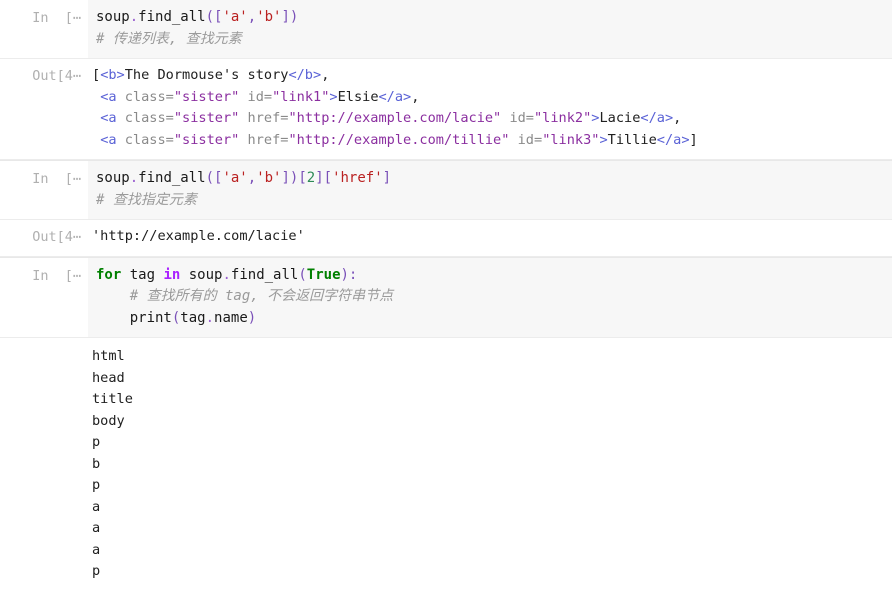 This screenshot has height=591, width=892. I want to click on code-line: soup.find_all(['a','b'])[2]['href'], so click(490, 179).